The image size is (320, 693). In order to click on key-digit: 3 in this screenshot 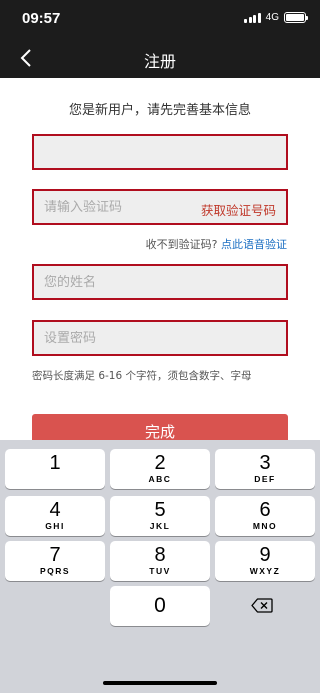, I will do `click(265, 463)`.